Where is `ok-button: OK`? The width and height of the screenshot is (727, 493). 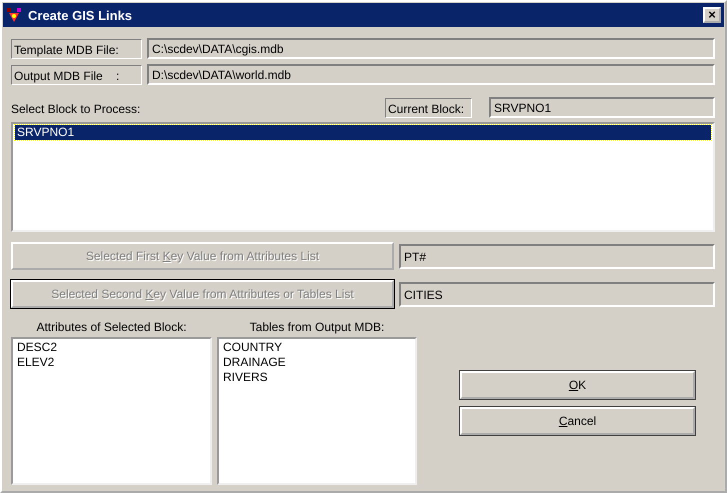 ok-button: OK is located at coordinates (577, 385).